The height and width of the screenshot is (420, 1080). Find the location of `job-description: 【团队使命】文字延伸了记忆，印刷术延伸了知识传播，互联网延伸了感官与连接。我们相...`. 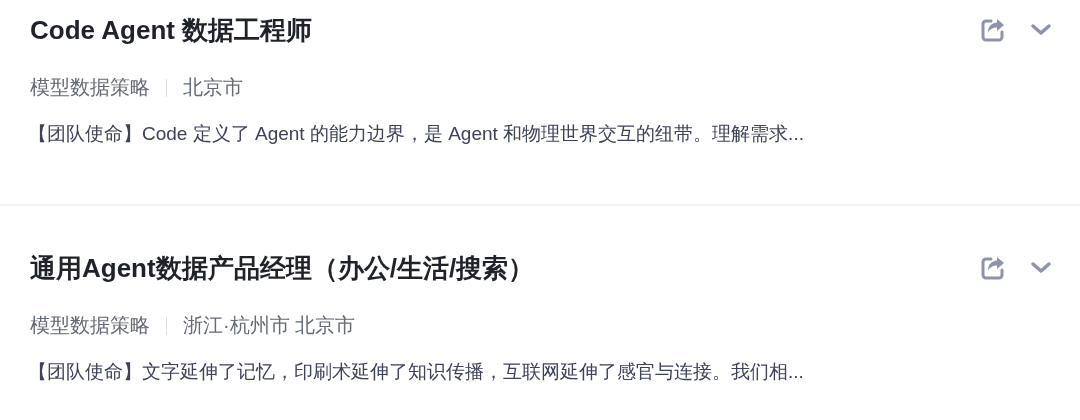

job-description: 【团队使命】文字延伸了记忆，印刷术延伸了知识传播，互联网延伸了感官与连接。我们相... is located at coordinates (416, 372).